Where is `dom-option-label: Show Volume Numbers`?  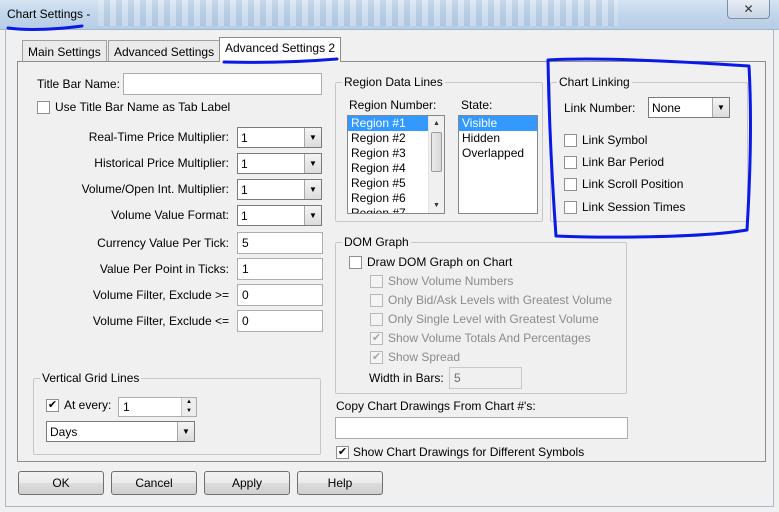
dom-option-label: Show Volume Numbers is located at coordinates (451, 281).